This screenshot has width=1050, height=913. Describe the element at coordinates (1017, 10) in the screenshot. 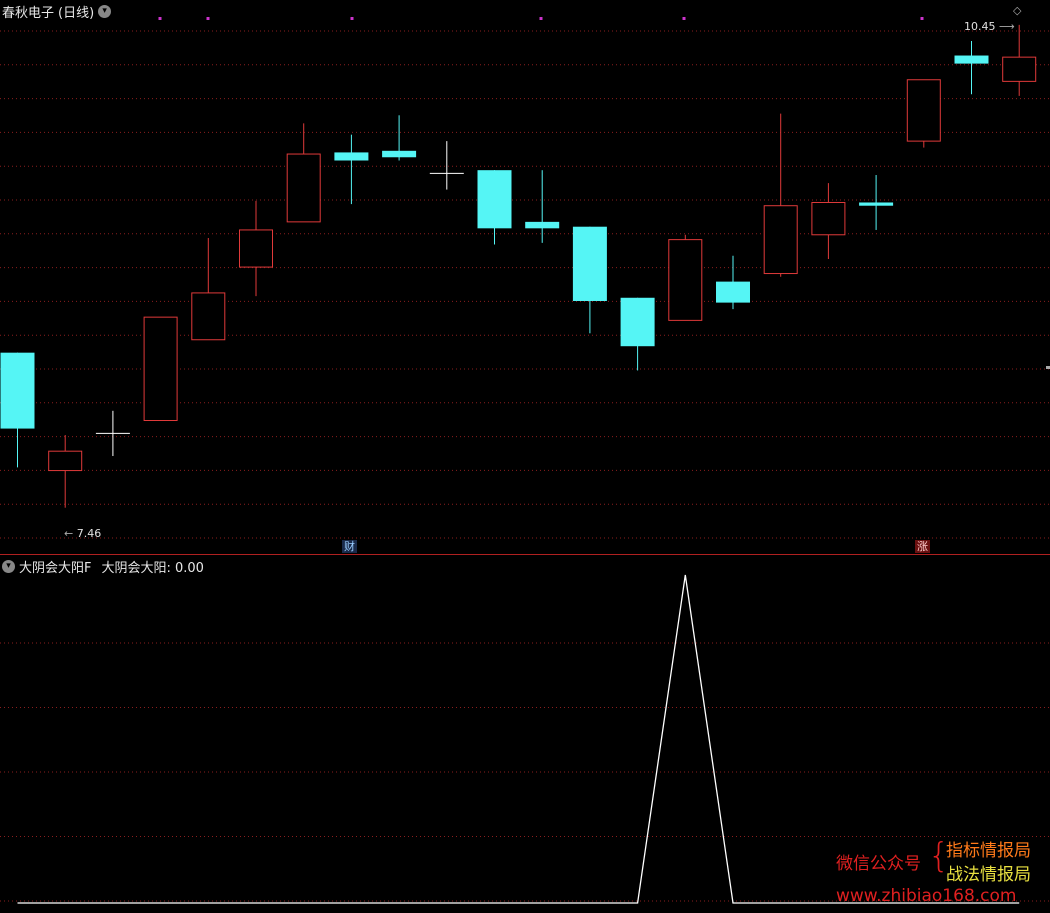

I see `diamond-icon: ◇` at that location.